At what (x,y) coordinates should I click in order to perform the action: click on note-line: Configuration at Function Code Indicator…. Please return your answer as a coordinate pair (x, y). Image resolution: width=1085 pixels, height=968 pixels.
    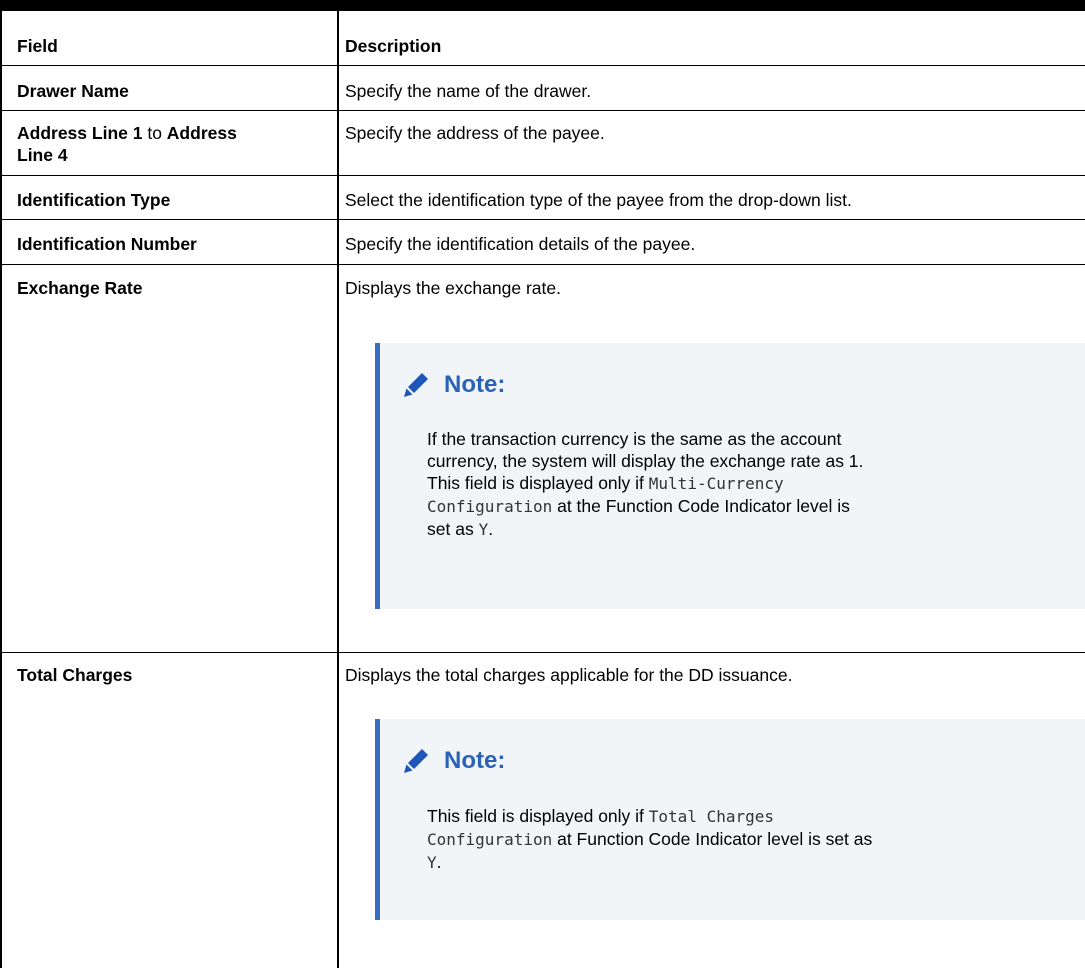
    Looking at the image, I should click on (649, 839).